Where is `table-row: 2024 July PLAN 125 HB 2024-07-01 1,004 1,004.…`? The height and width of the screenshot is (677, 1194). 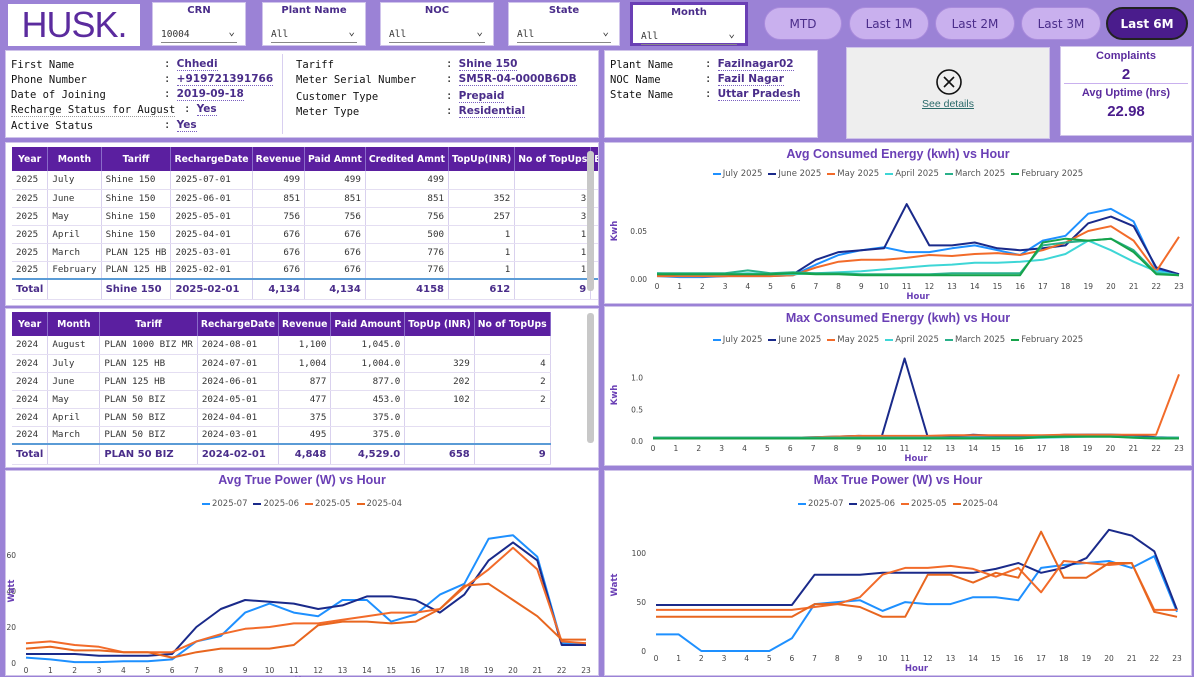
table-row: 2024 July PLAN 125 HB 2024-07-01 1,004 1,004.… is located at coordinates (281, 363).